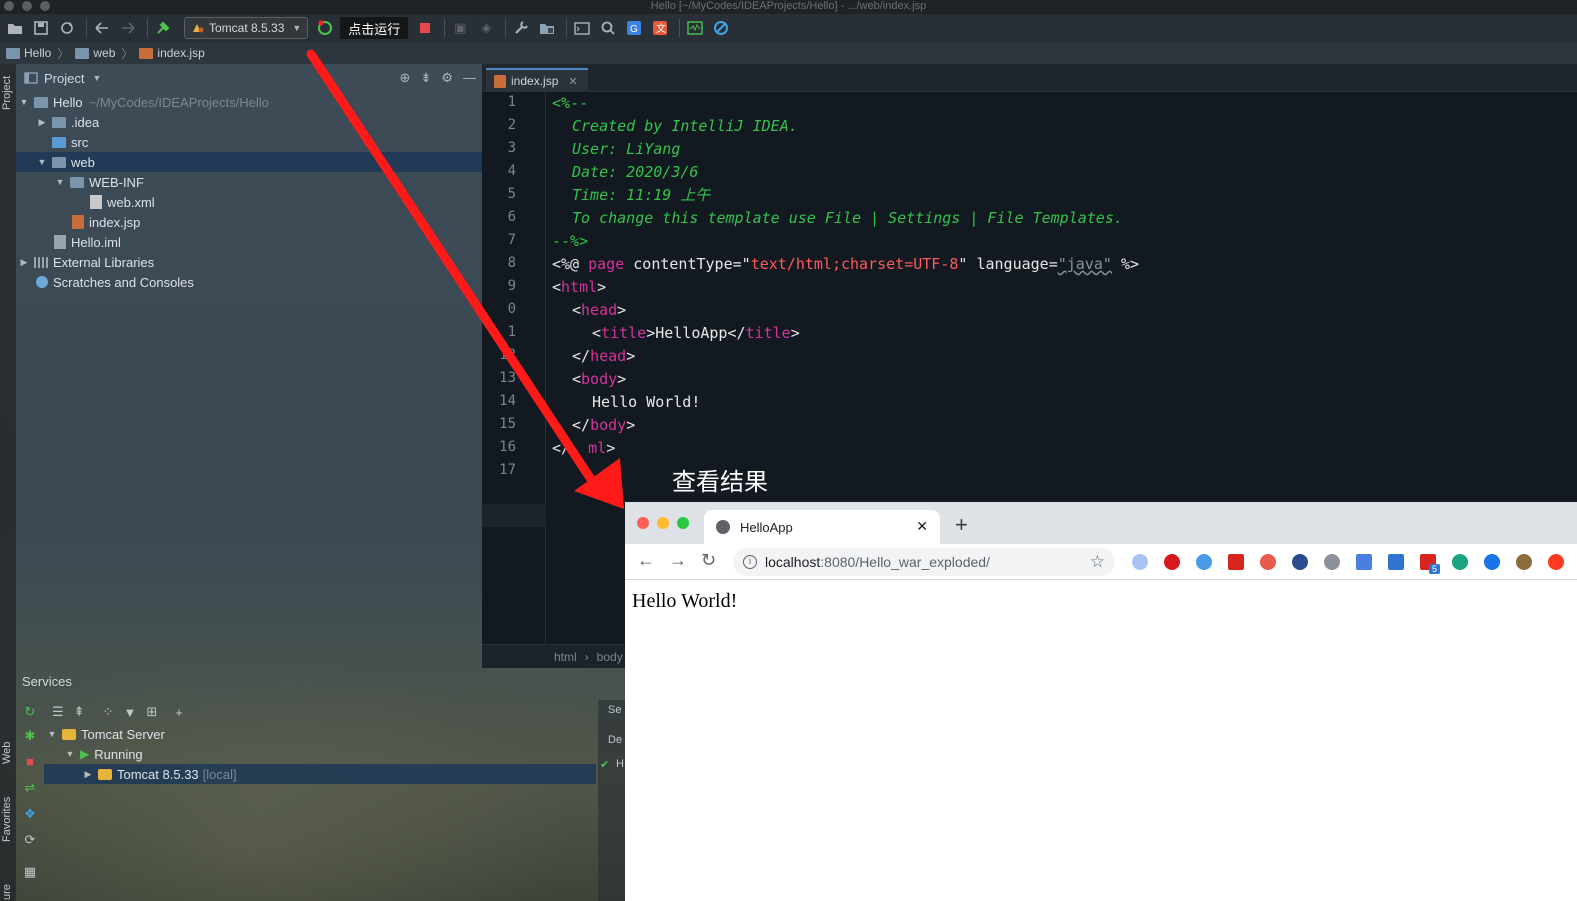 Image resolution: width=1577 pixels, height=901 pixels. What do you see at coordinates (129, 712) in the screenshot?
I see `filter-icon: ▼` at bounding box center [129, 712].